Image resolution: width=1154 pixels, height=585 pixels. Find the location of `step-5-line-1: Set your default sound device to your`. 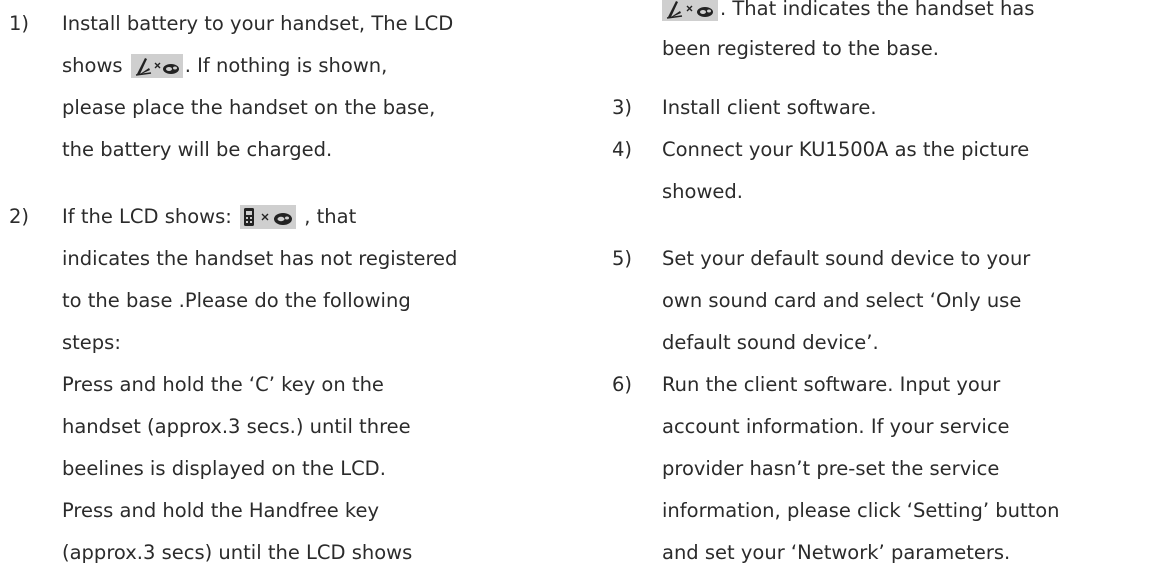

step-5-line-1: Set your default sound device to your is located at coordinates (846, 258).